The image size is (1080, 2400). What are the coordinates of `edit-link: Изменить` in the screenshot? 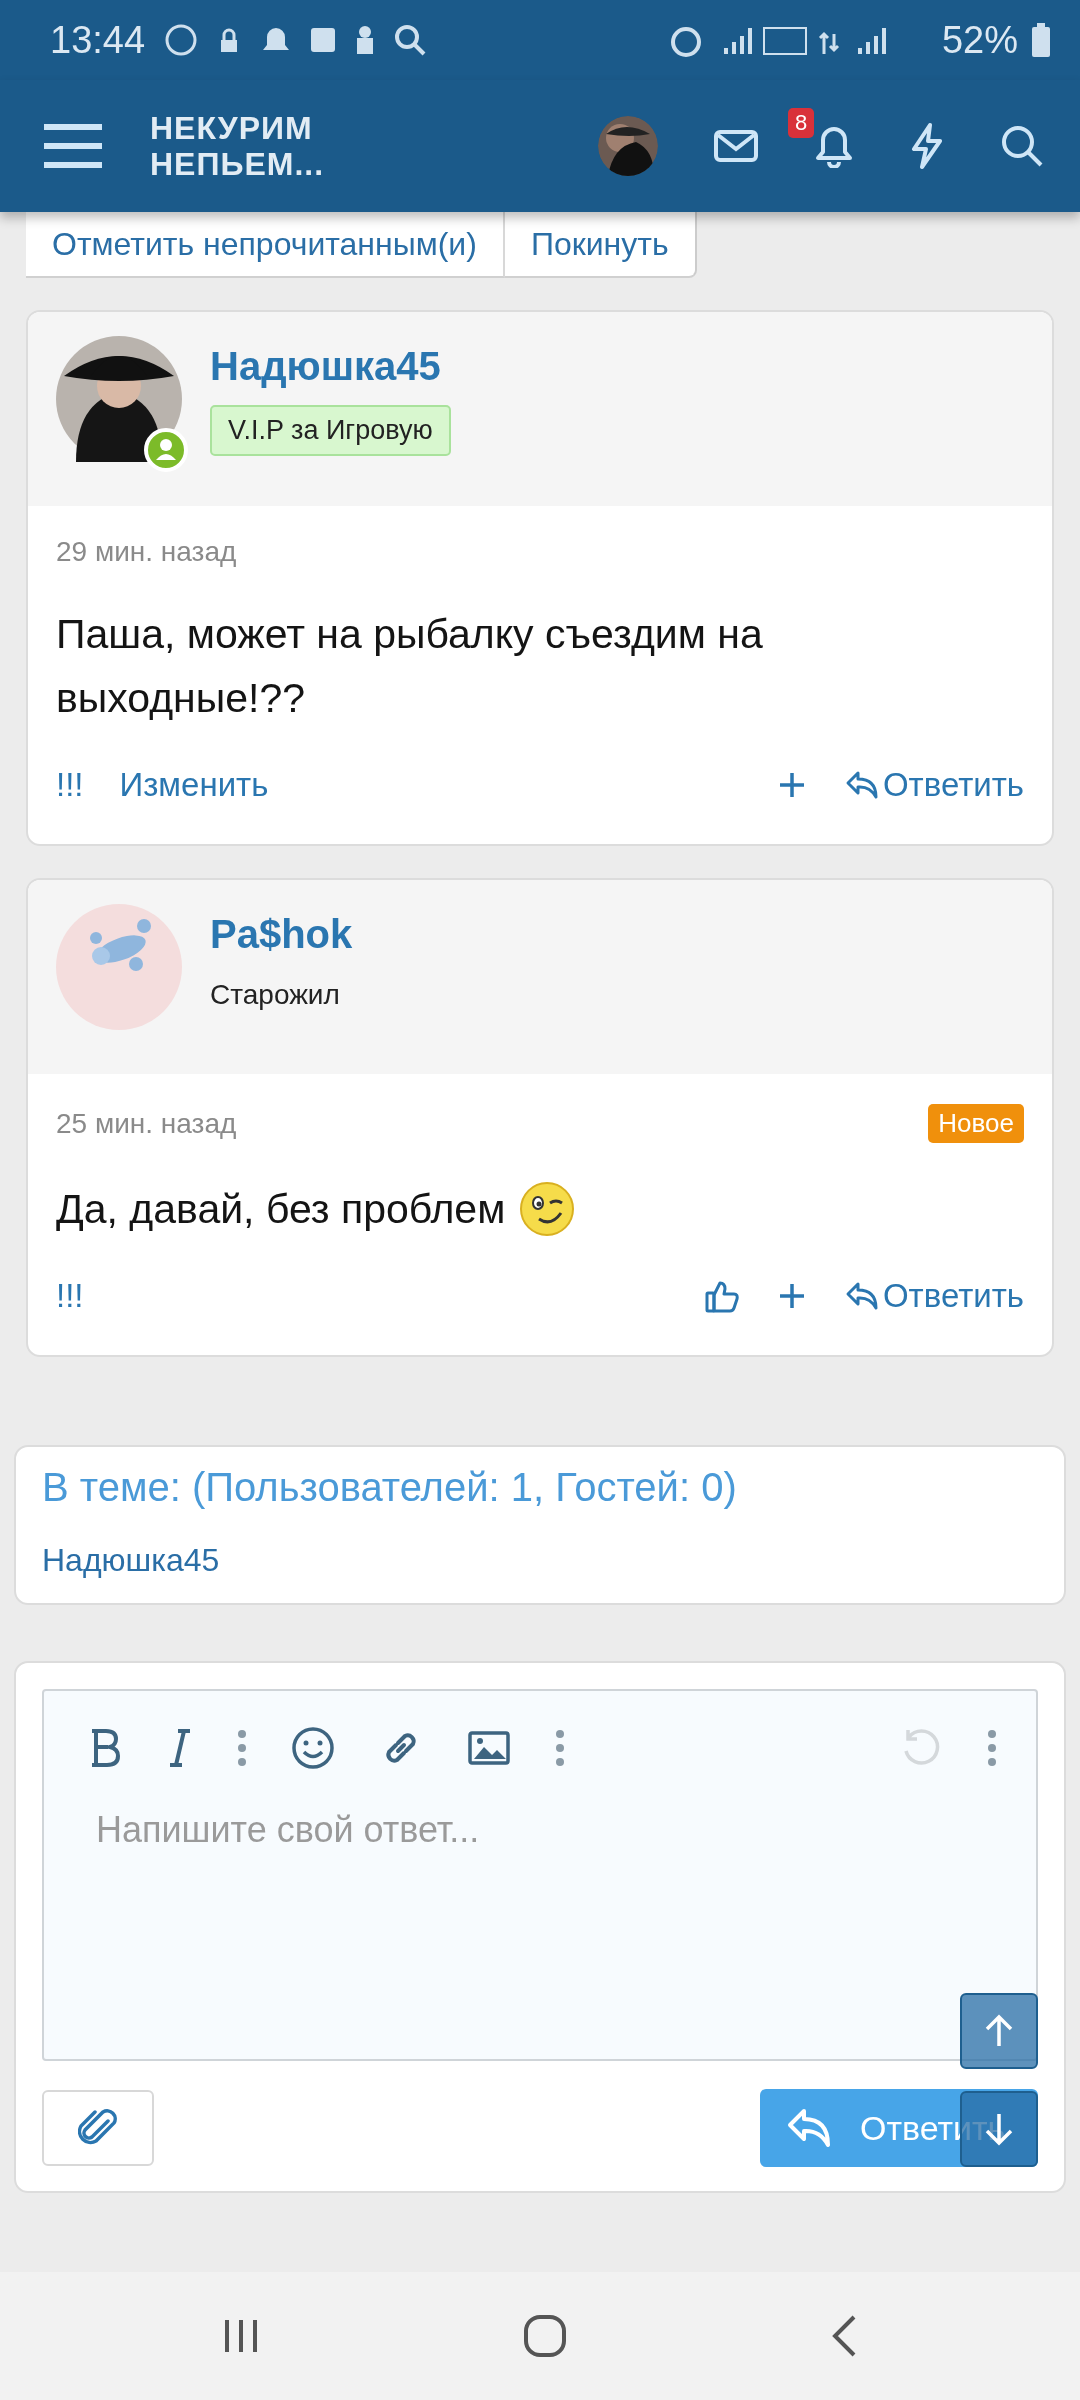 It's located at (194, 785).